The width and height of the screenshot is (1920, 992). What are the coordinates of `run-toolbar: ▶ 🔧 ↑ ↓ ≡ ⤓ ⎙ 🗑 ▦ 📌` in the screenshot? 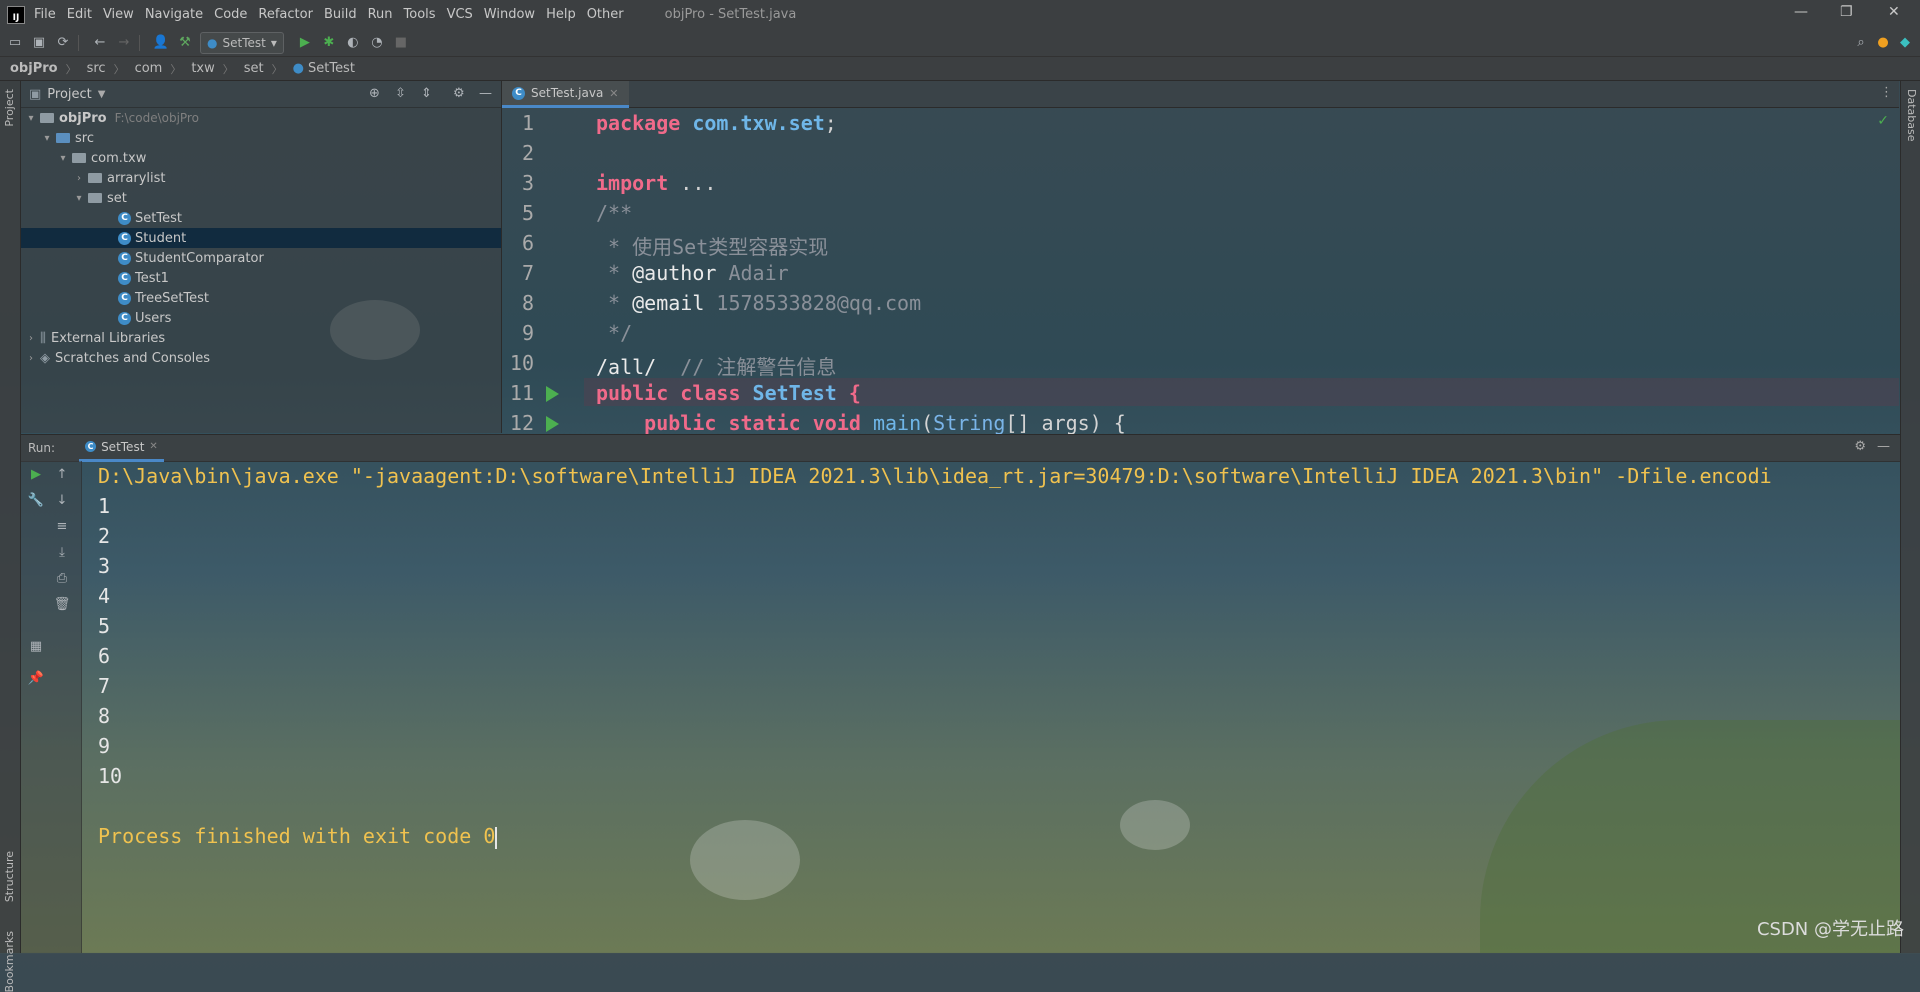 It's located at (51, 707).